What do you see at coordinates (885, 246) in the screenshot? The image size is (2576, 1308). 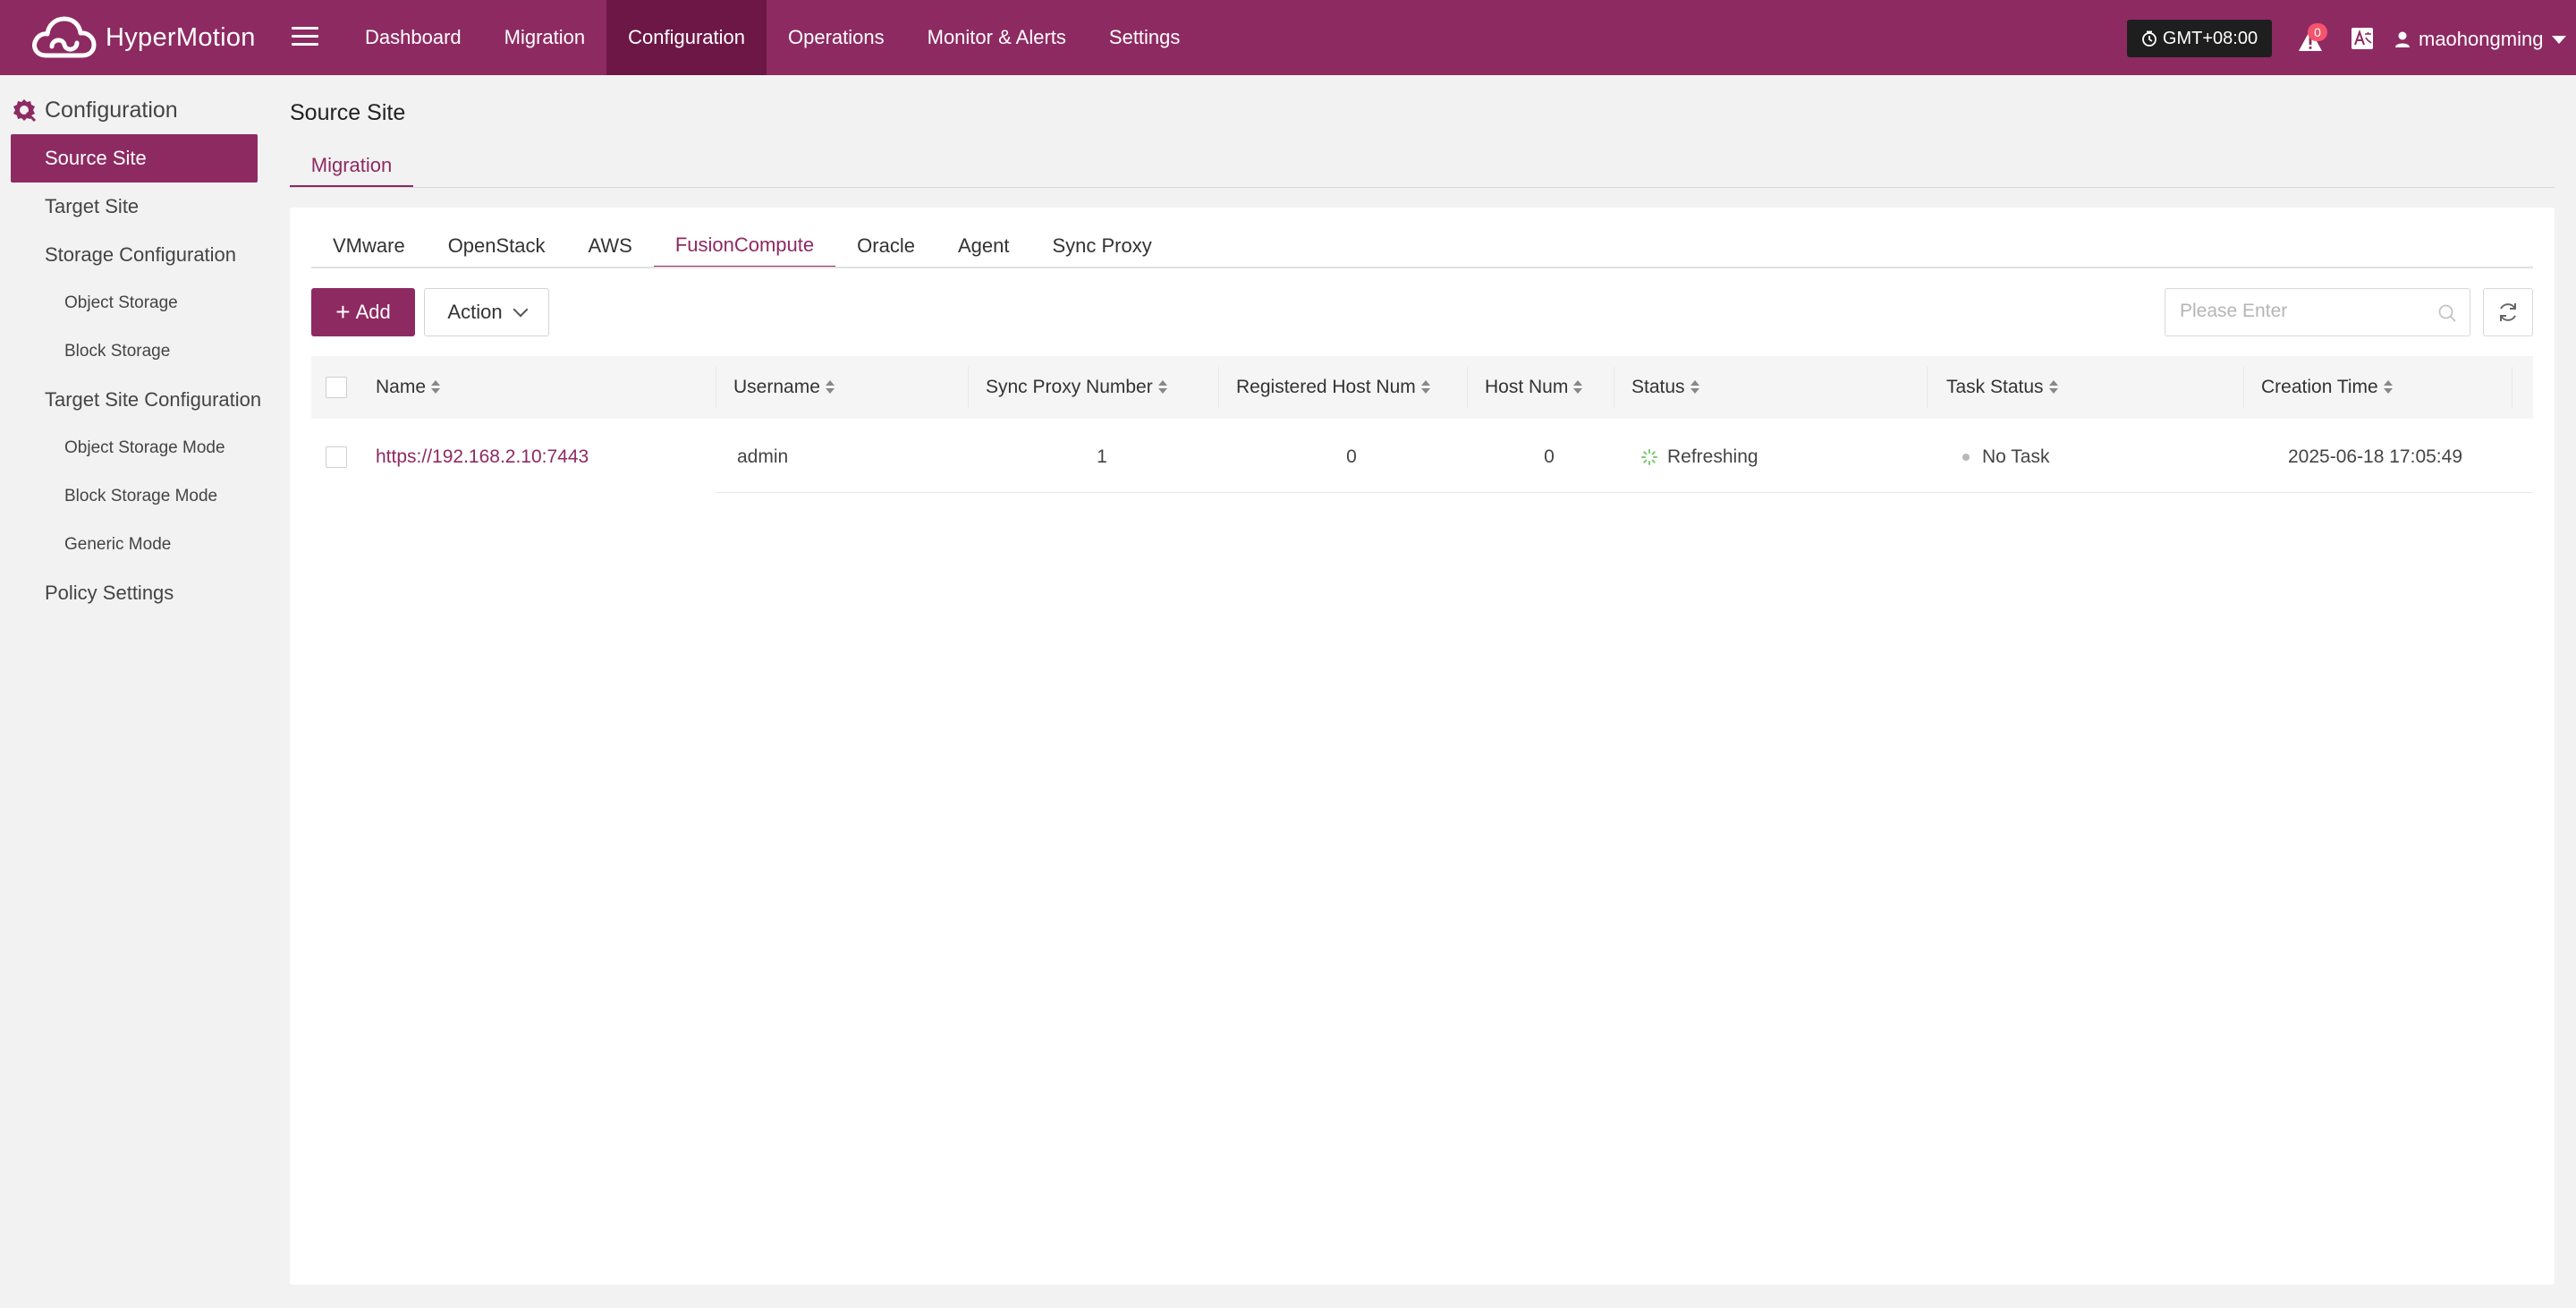 I see `tab-oracle: Oracle` at bounding box center [885, 246].